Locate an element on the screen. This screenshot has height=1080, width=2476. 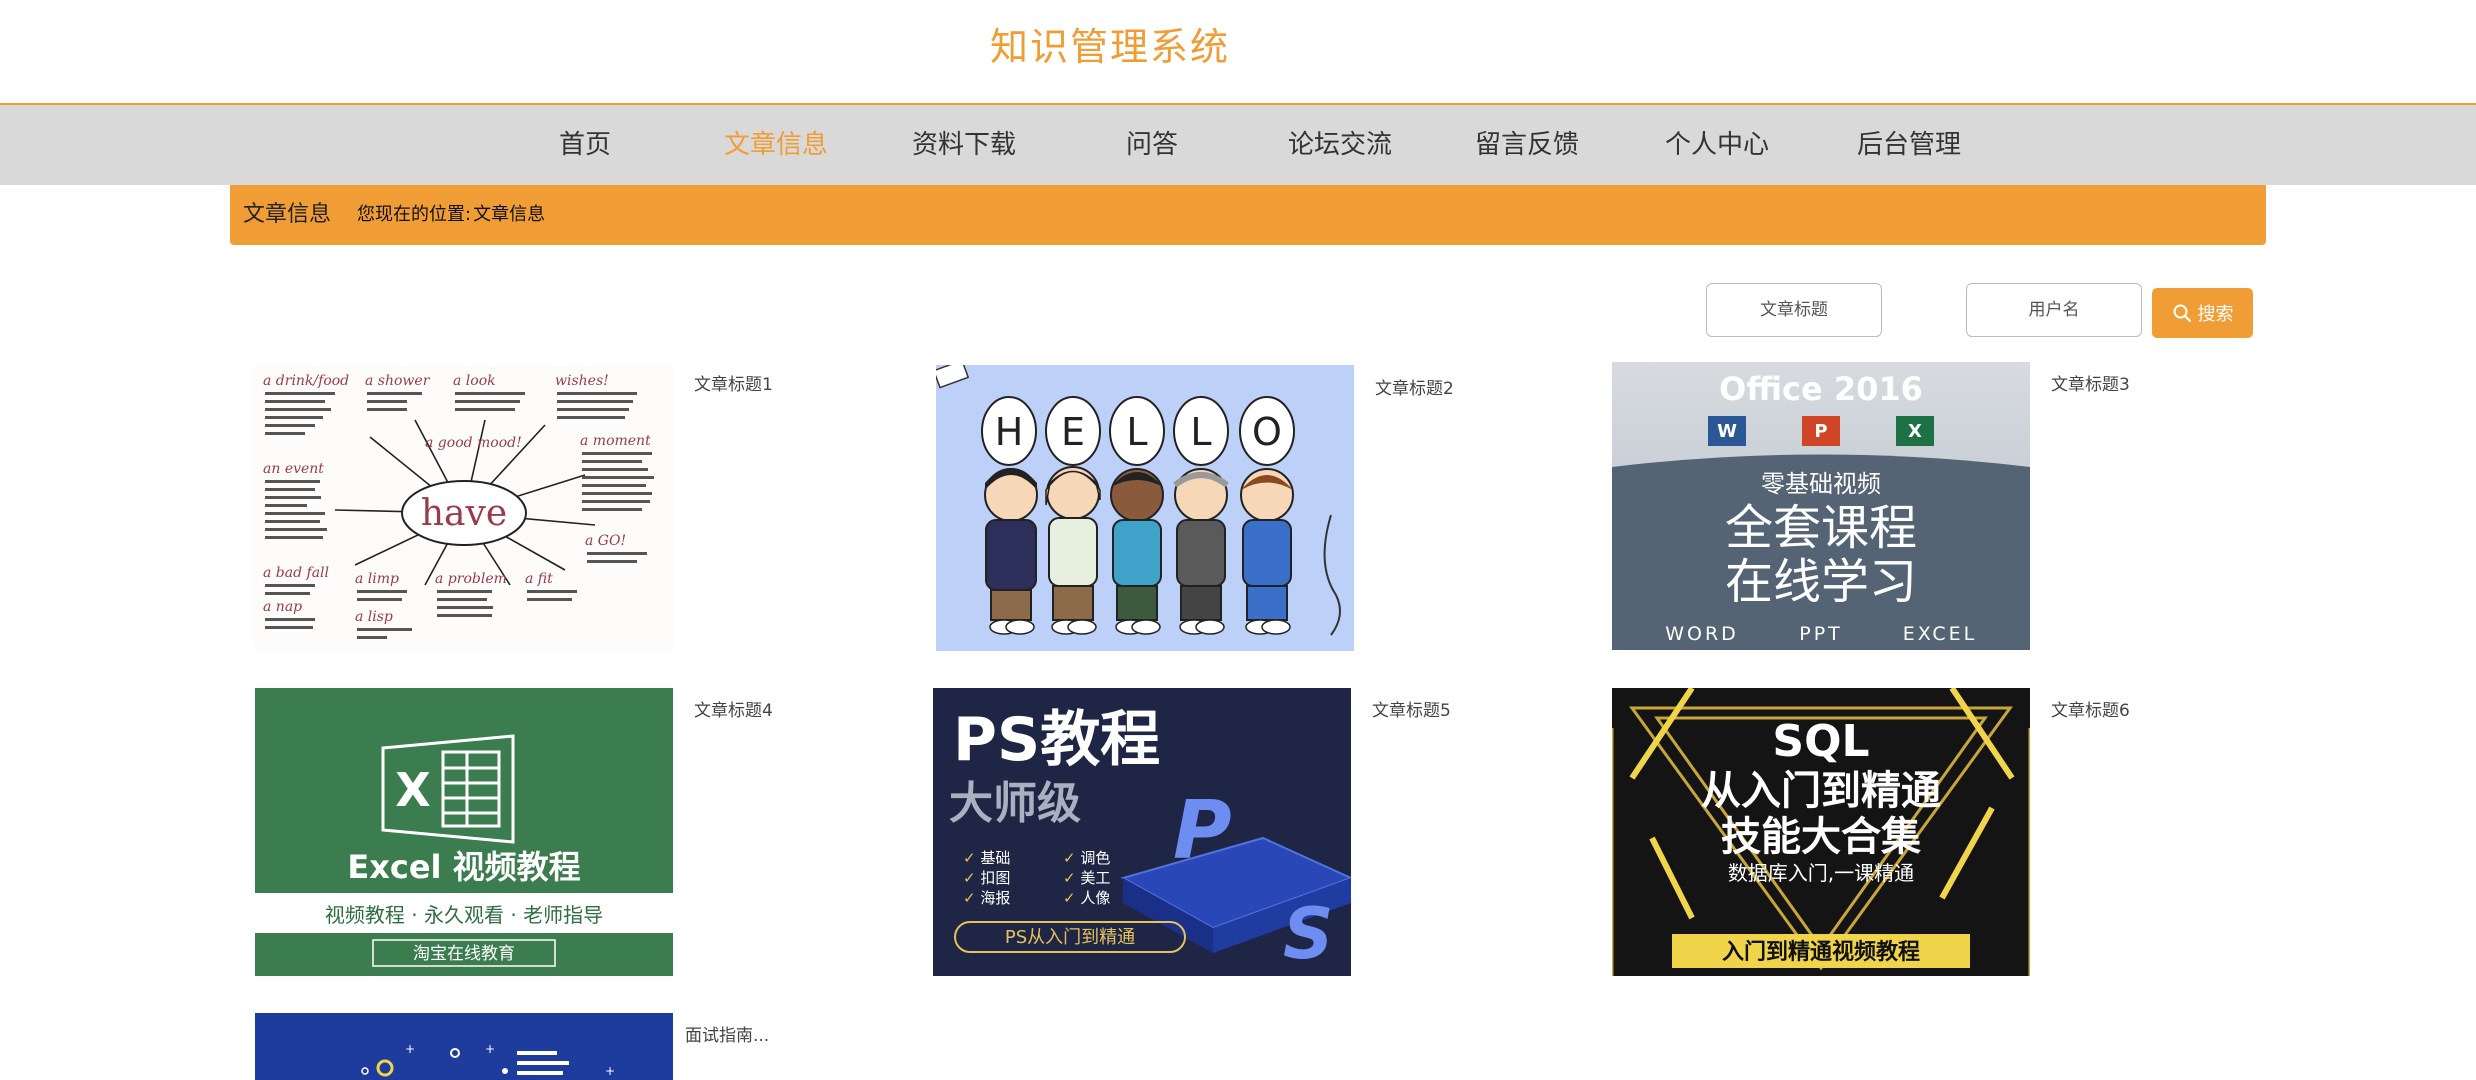
site-header: 知识管理系统 is located at coordinates (1238, 52).